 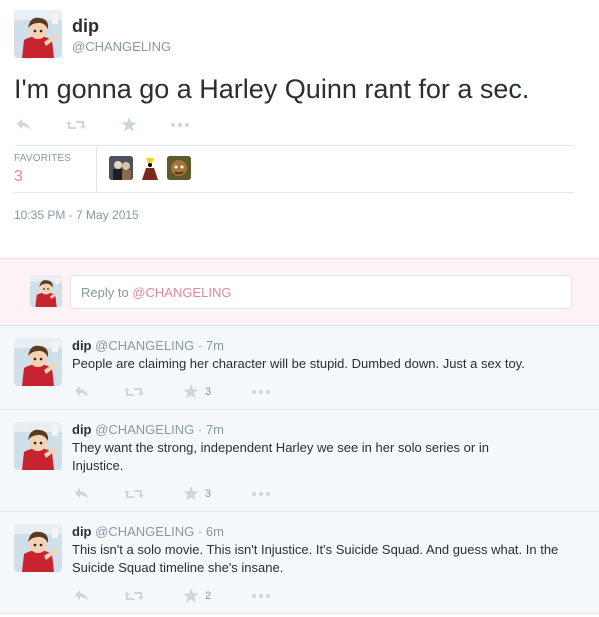 I want to click on reply-mention: @CHANGELING, so click(x=182, y=292).